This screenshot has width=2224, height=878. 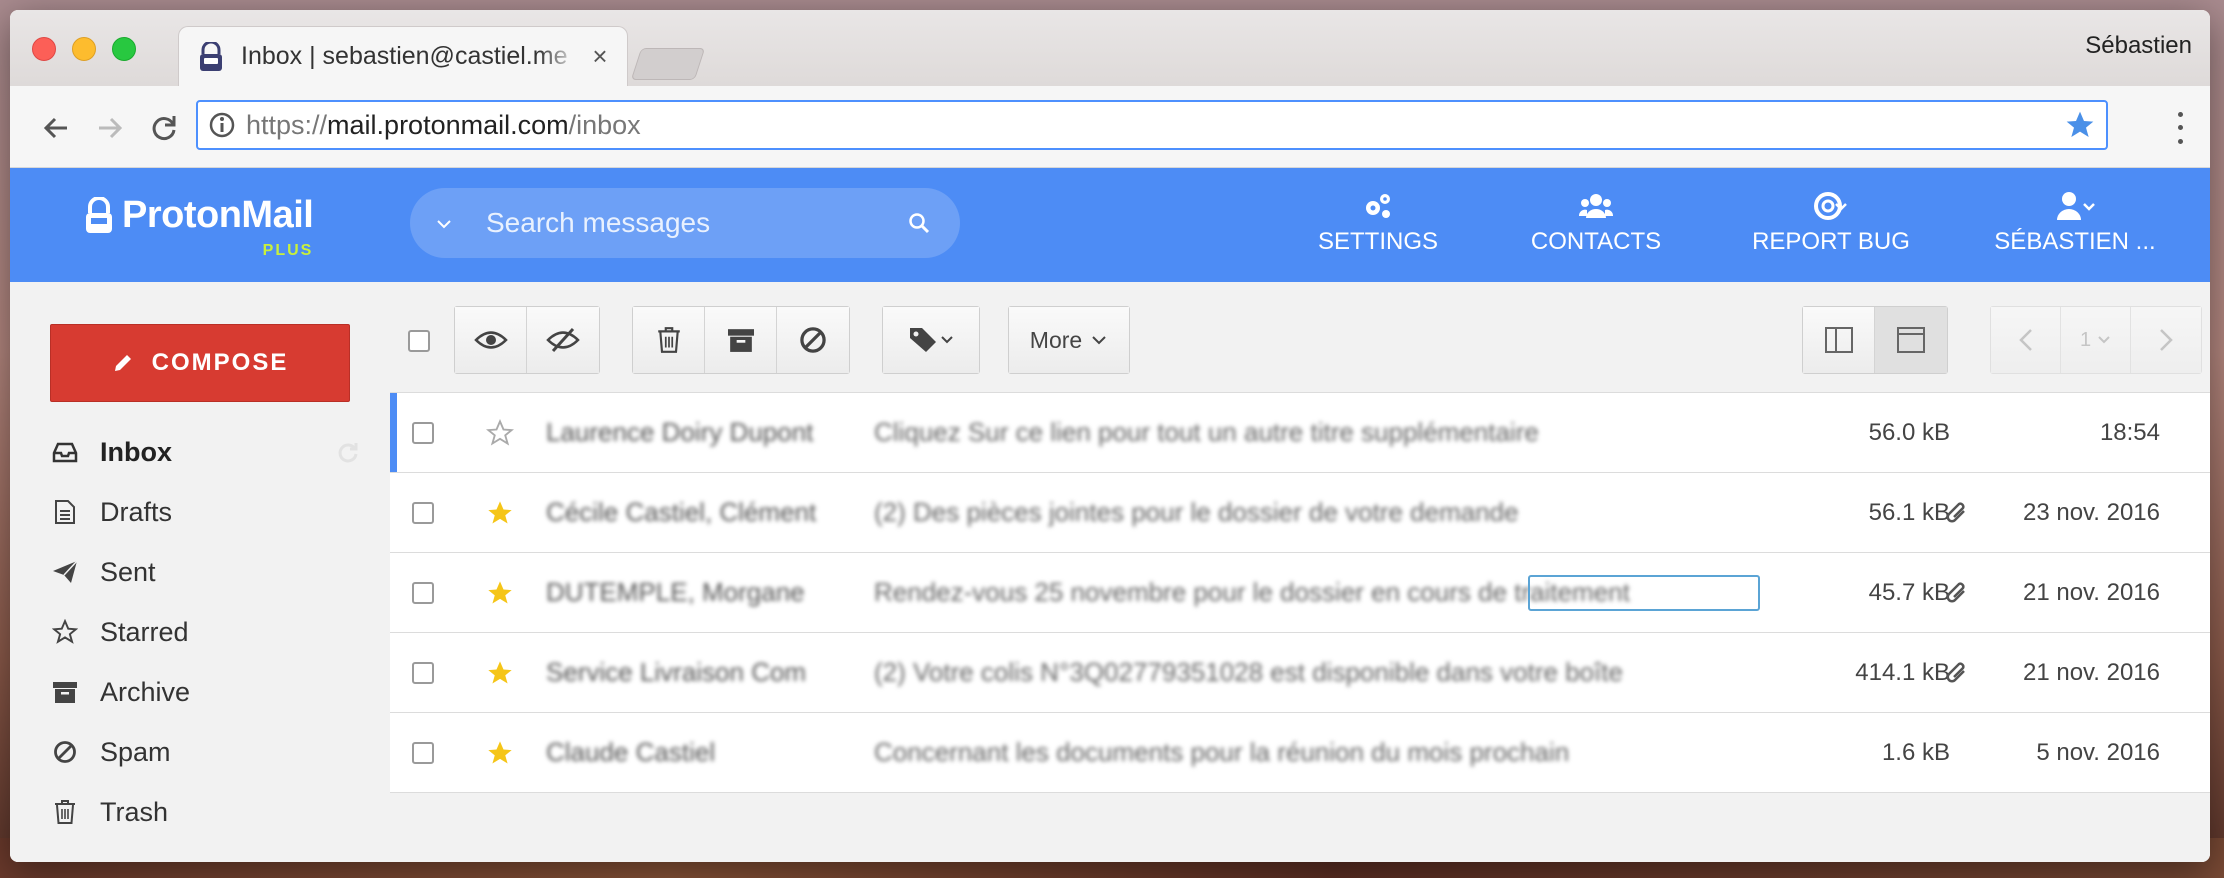 I want to click on sidebar-item-trash: Trash, so click(x=210, y=812).